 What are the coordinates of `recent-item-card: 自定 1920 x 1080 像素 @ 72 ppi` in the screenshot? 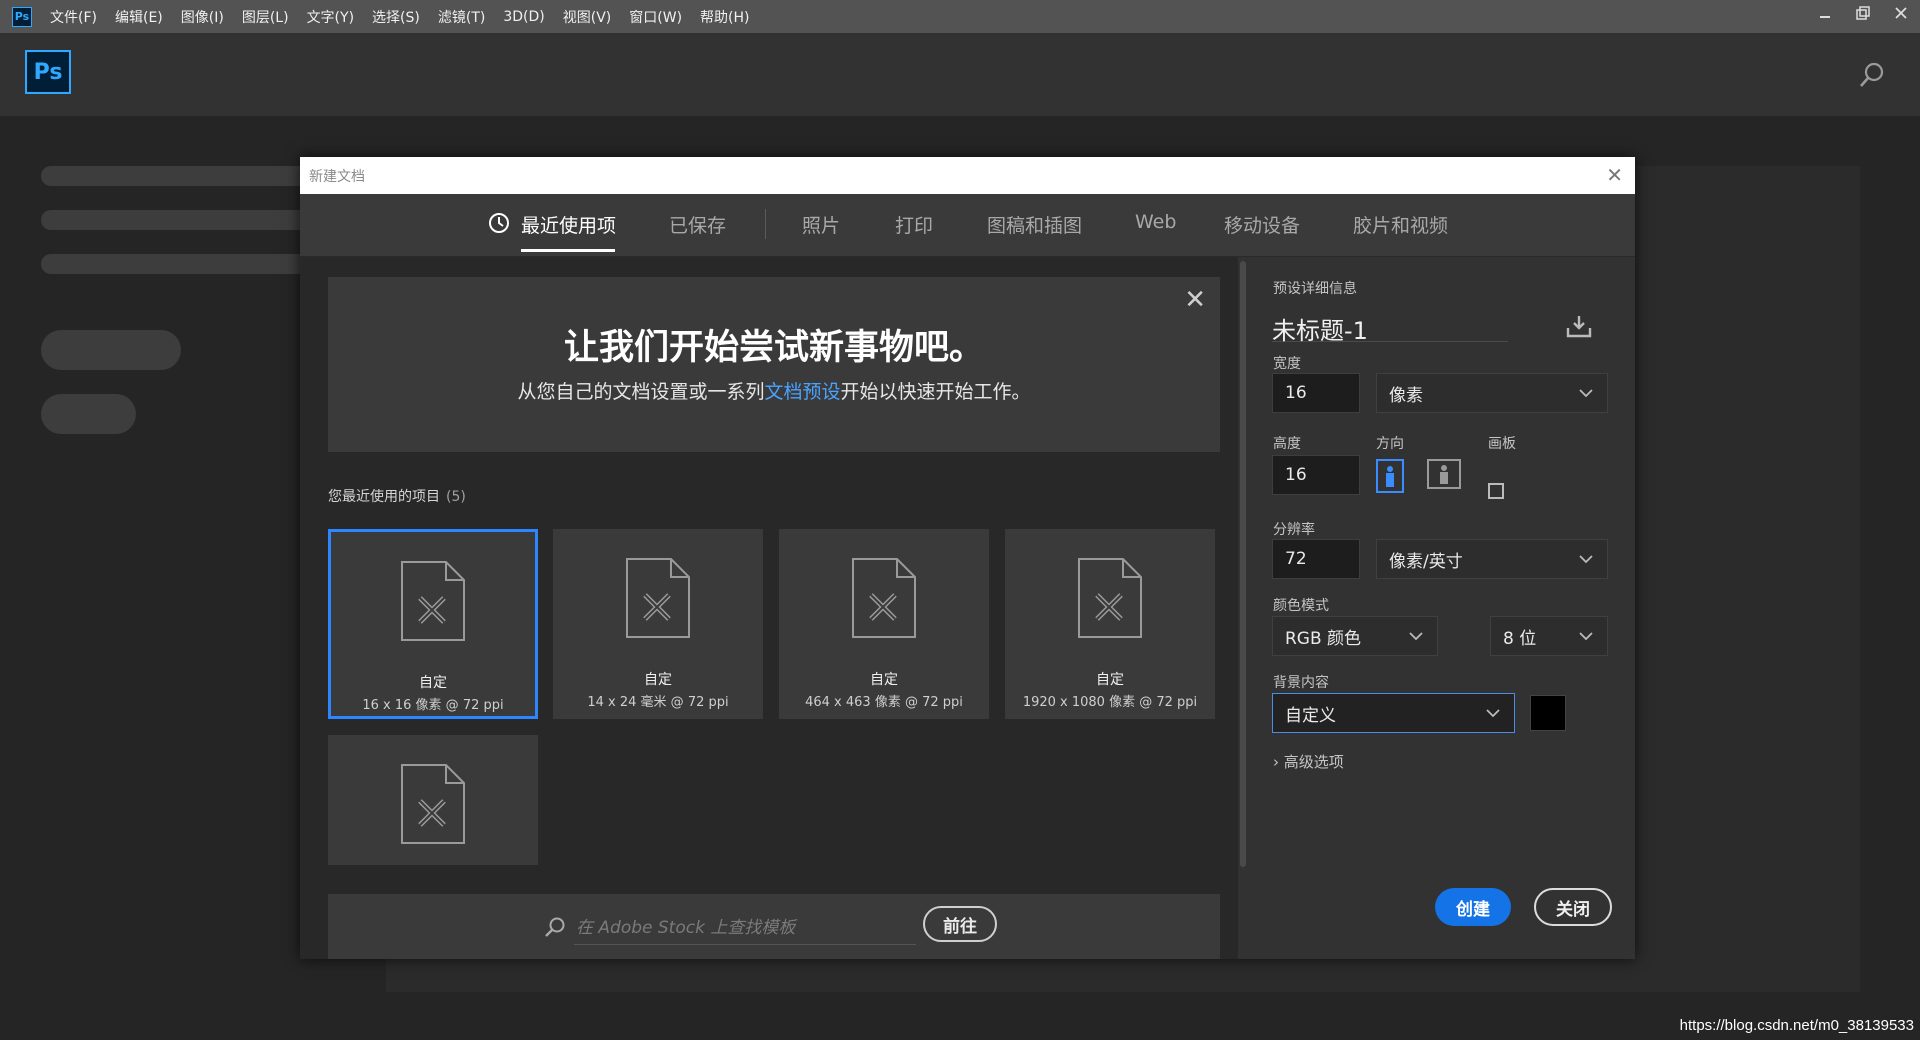 It's located at (1110, 624).